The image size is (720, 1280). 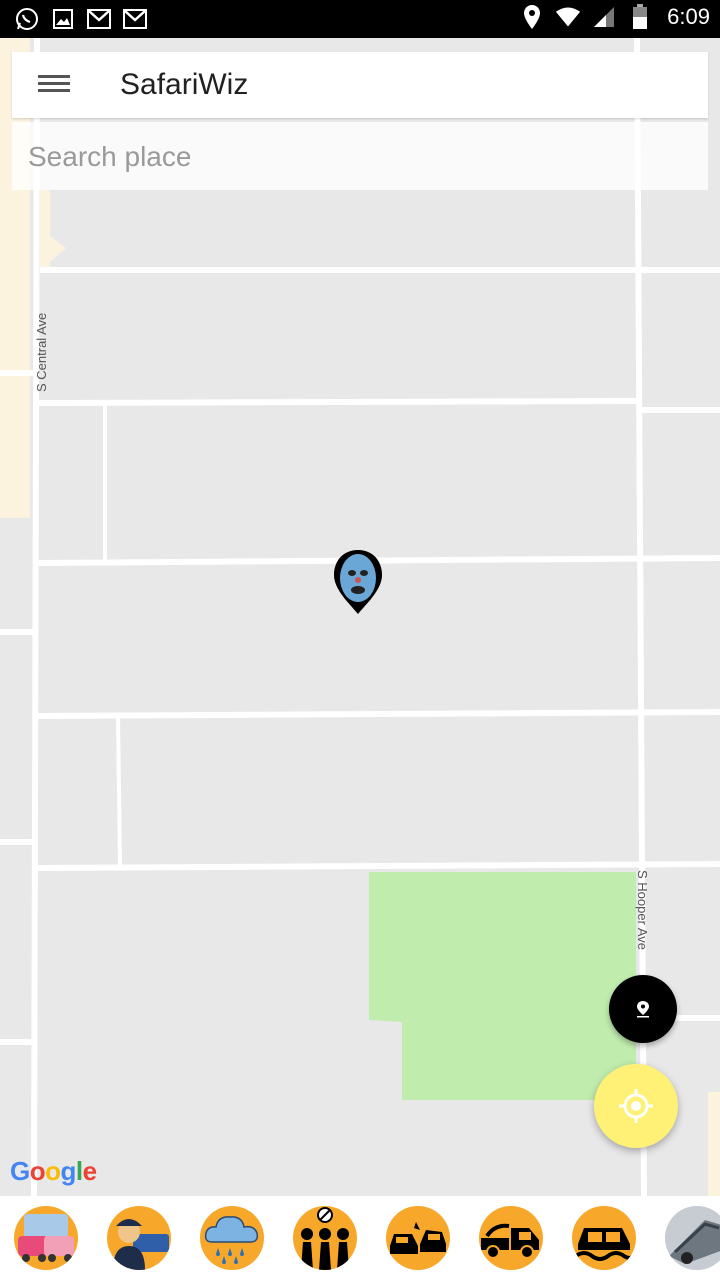 I want to click on traffic-jam-icon, so click(x=46, y=1238).